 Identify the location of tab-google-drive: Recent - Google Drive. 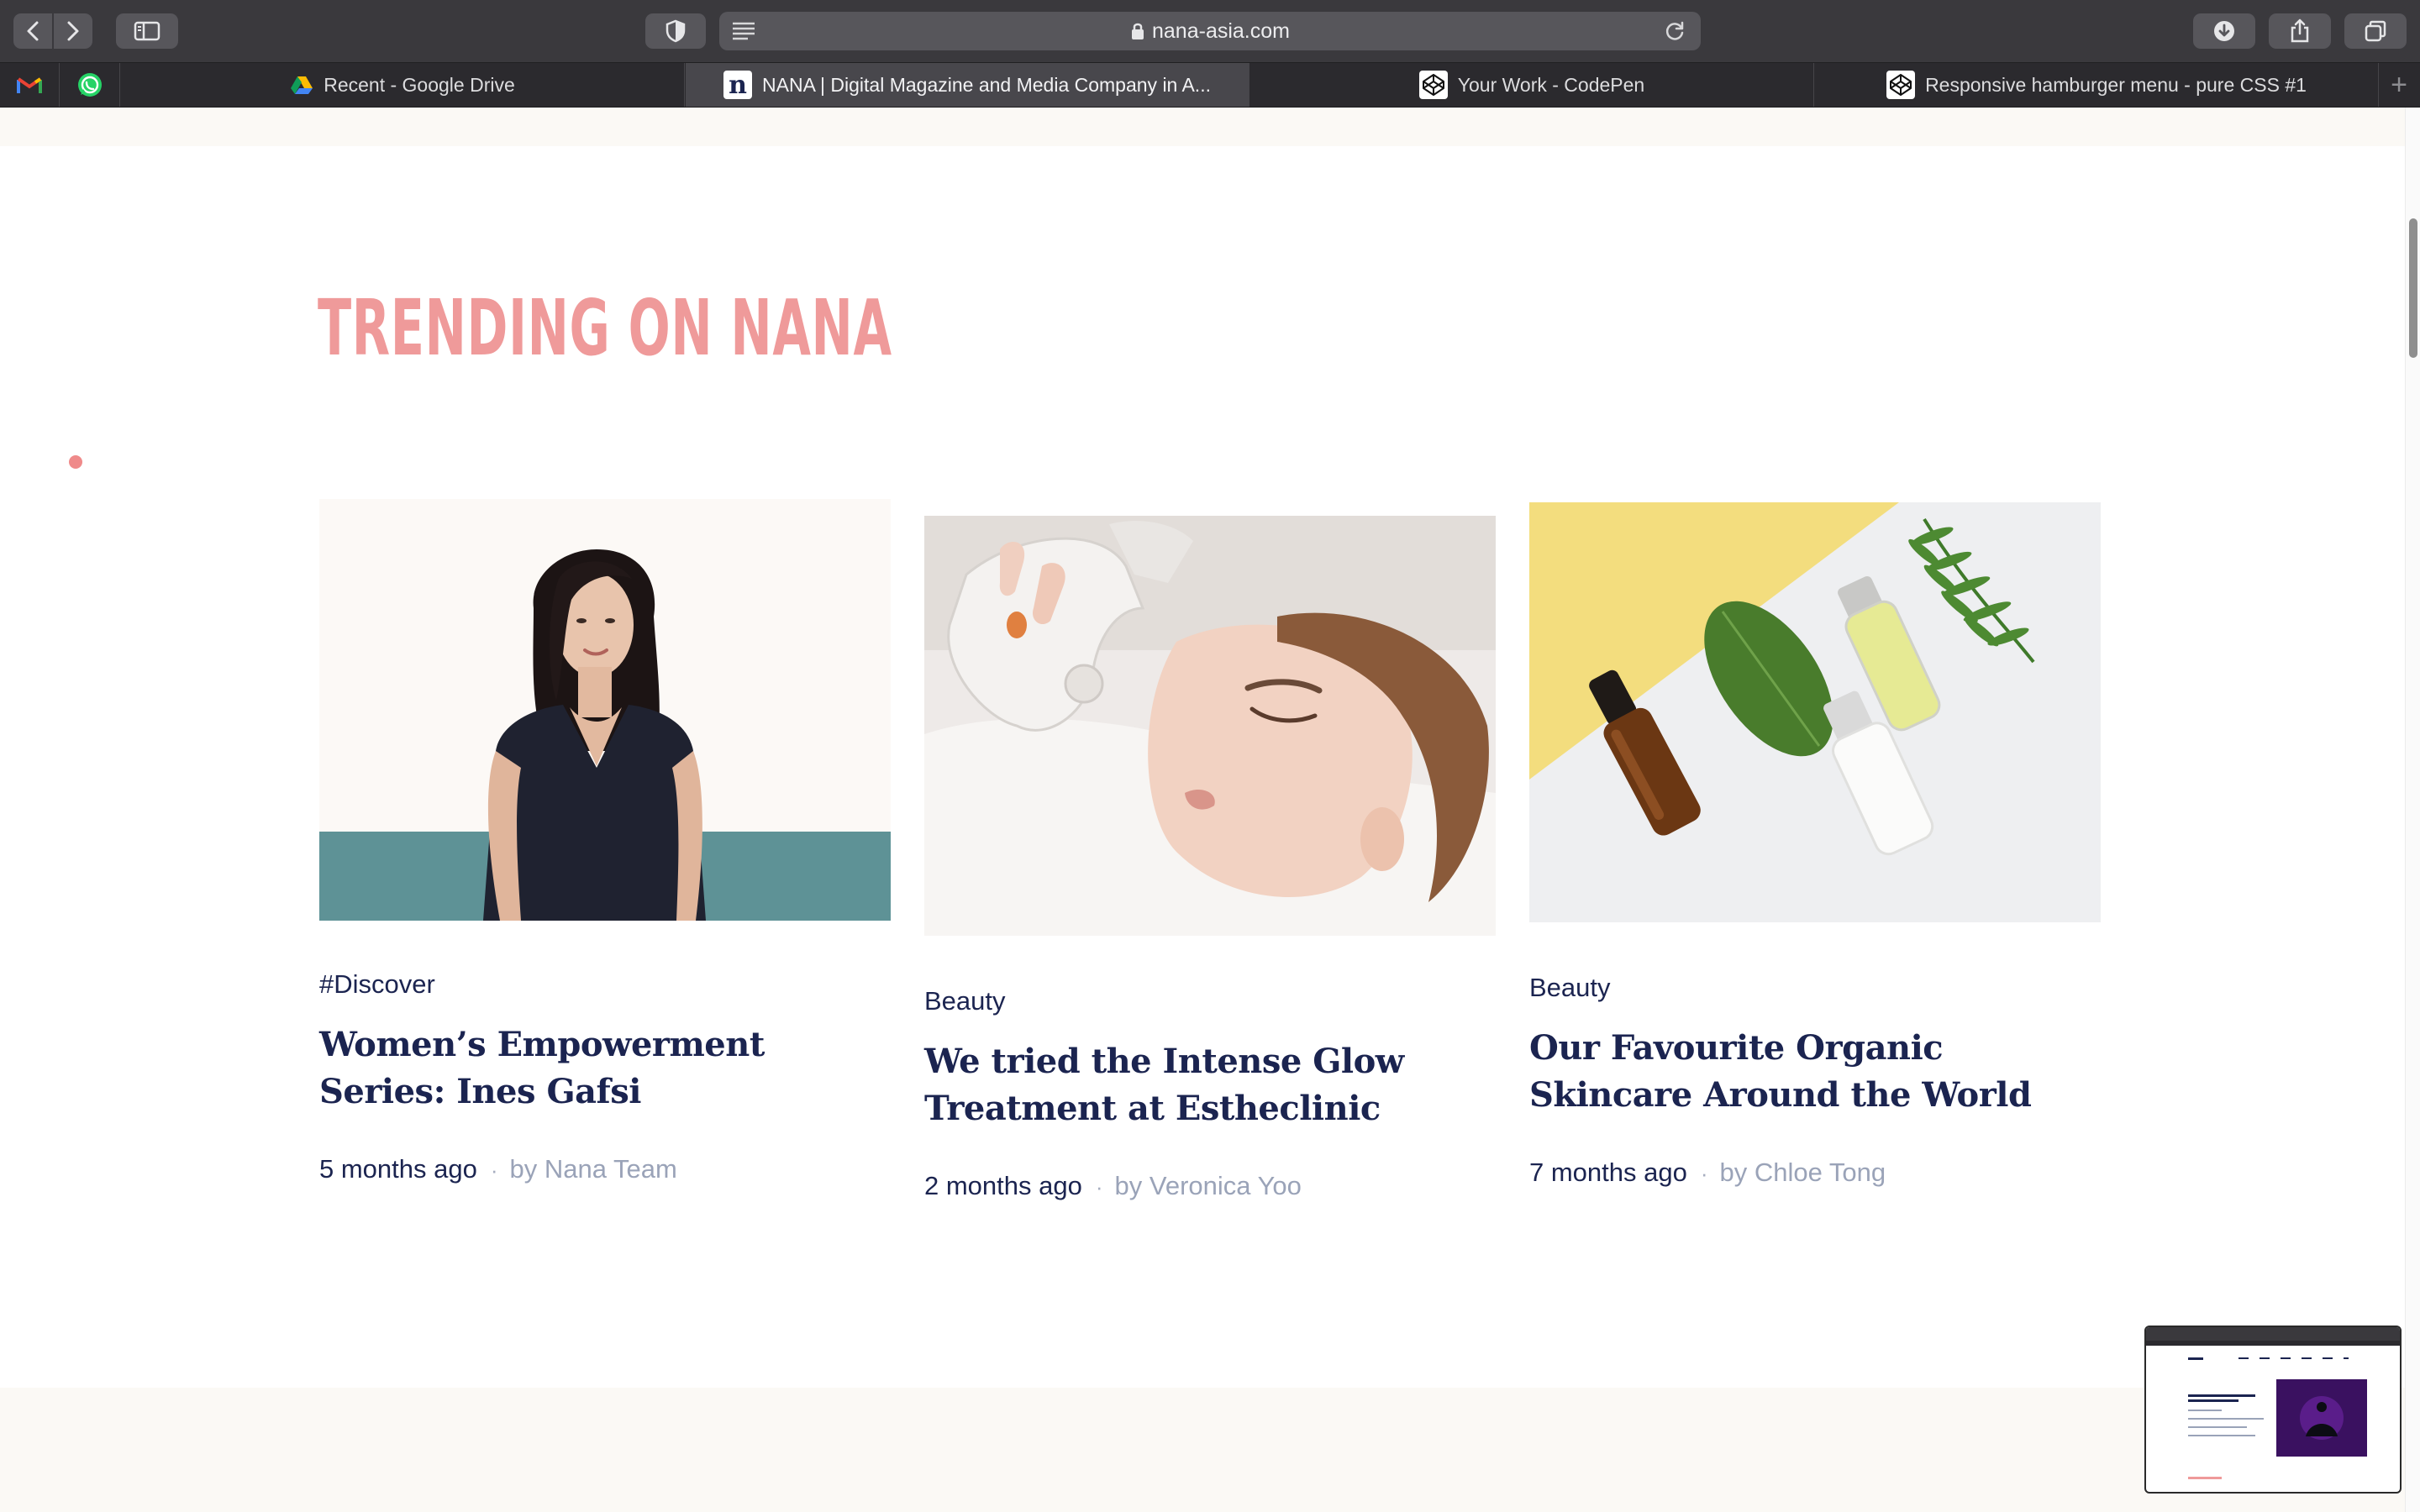
(403, 85).